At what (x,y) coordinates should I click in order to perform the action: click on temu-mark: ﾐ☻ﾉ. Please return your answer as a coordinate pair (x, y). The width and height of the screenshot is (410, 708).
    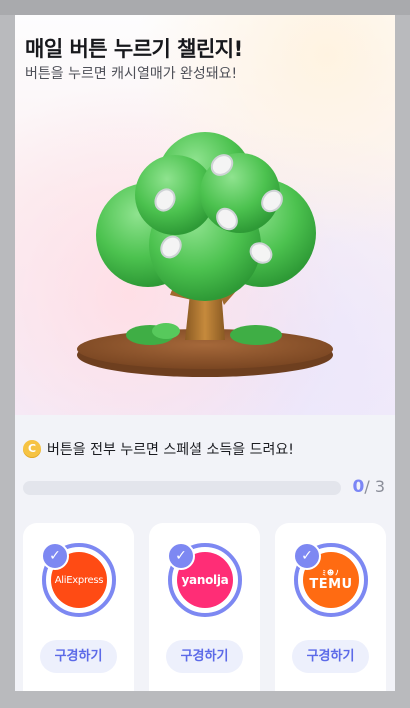
    Looking at the image, I should click on (331, 572).